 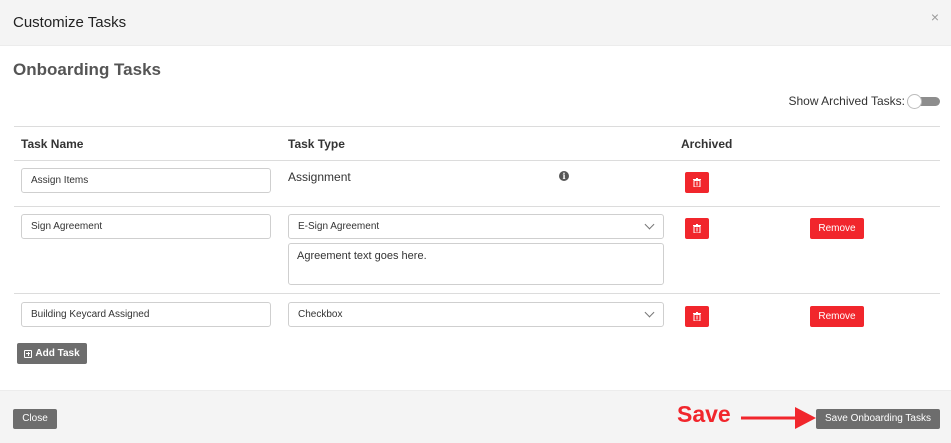 I want to click on plus-square-icon, so click(x=28, y=353).